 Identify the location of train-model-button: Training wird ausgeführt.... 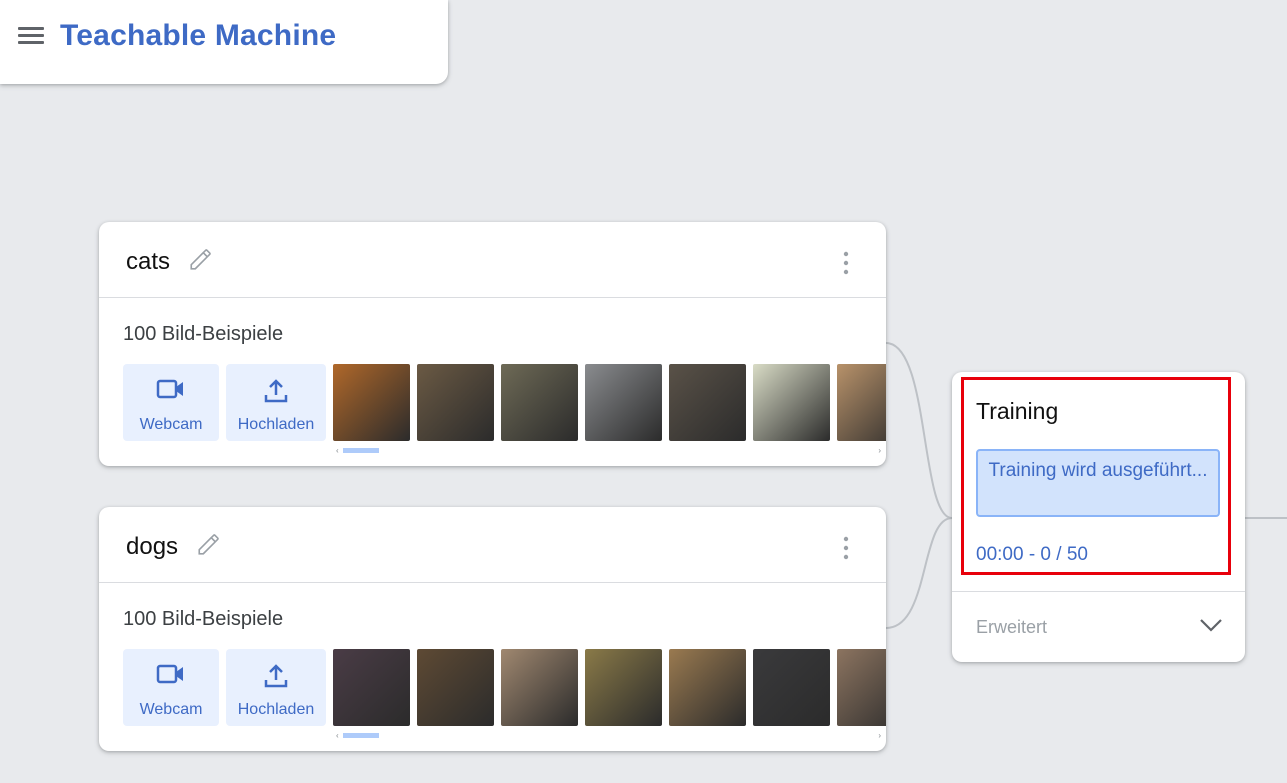
(1098, 483).